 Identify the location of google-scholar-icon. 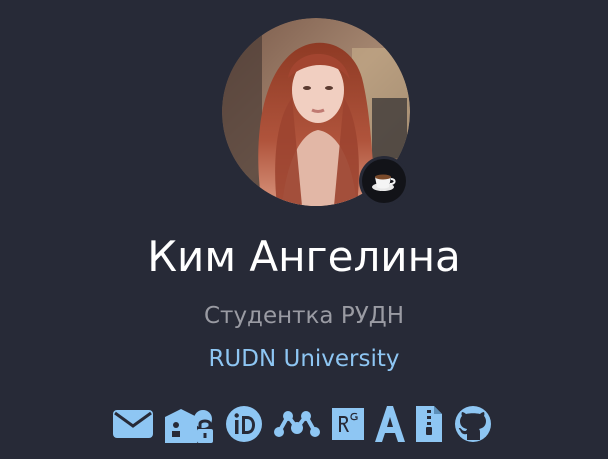
(189, 426).